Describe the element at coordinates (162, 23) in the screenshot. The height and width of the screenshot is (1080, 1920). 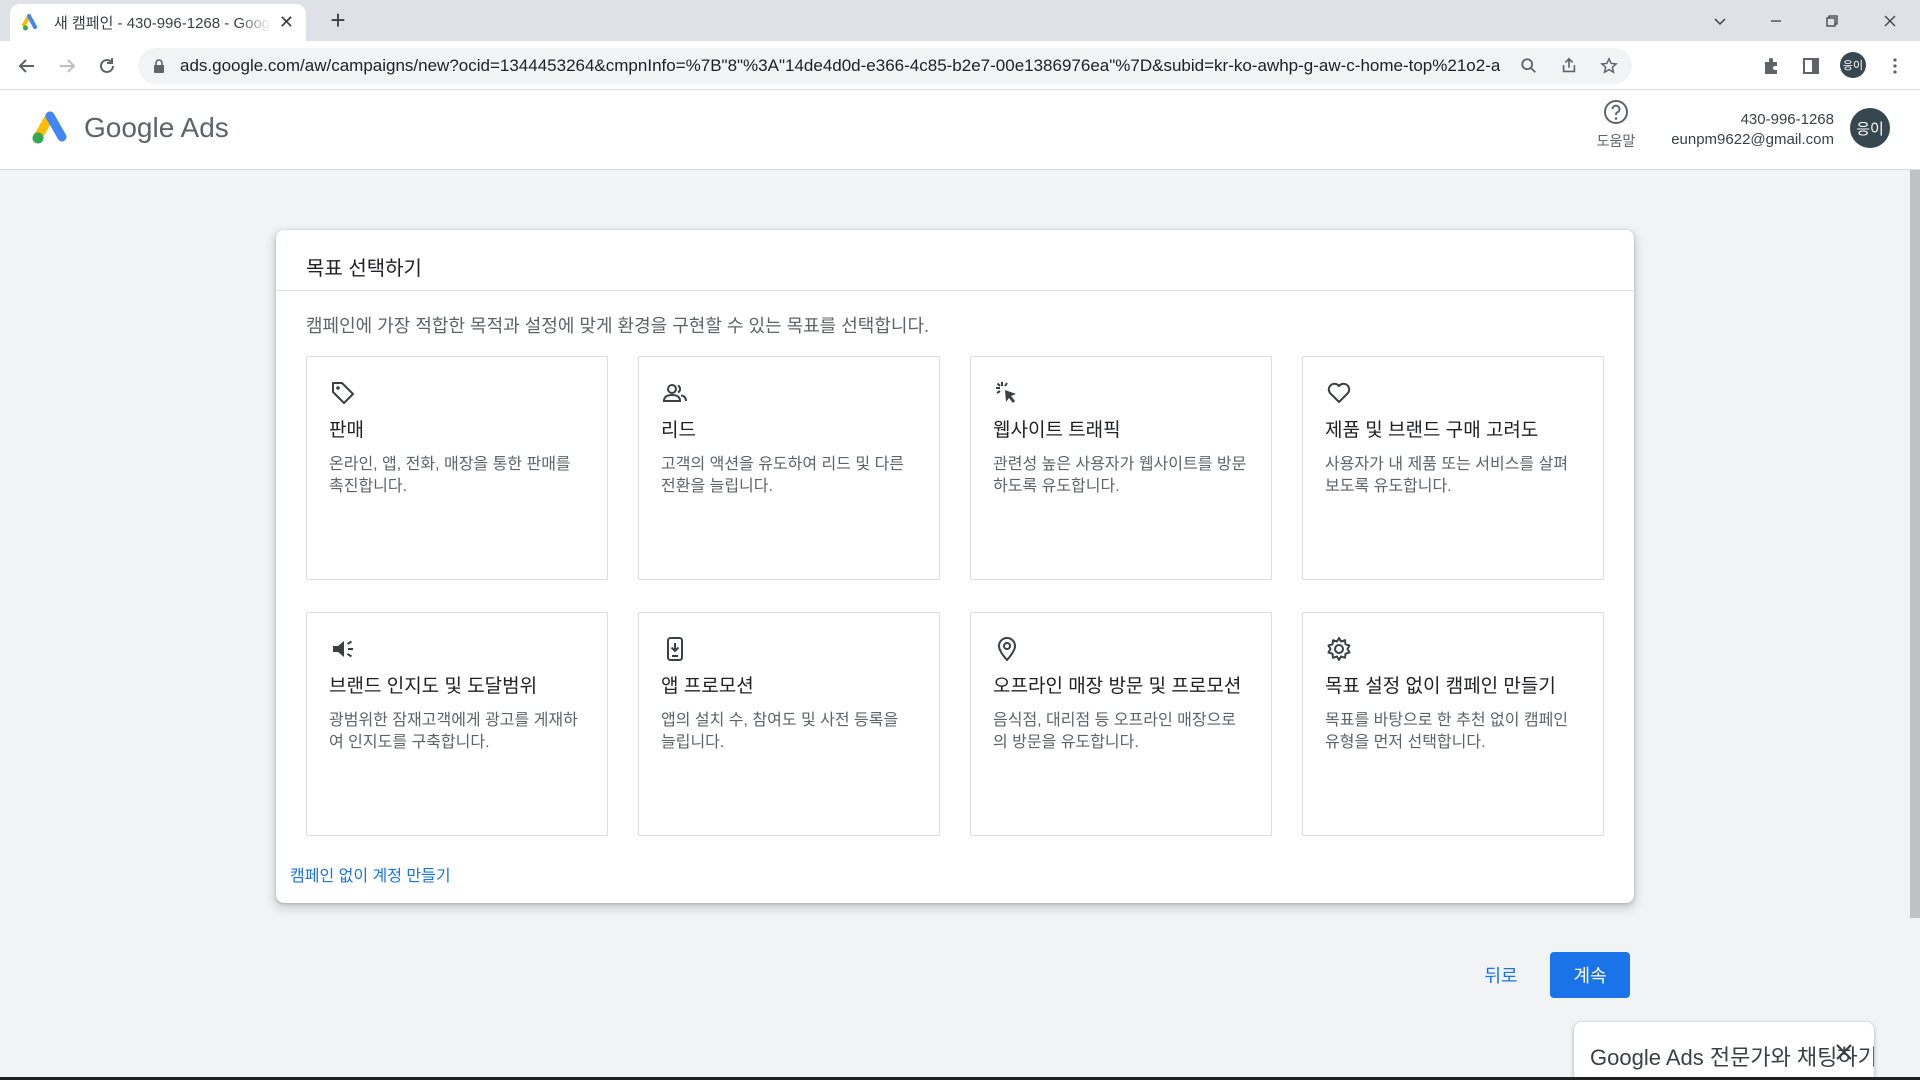
I see `tab-title: 새 캠페인 - 430-996-1268 - Google Ads` at that location.